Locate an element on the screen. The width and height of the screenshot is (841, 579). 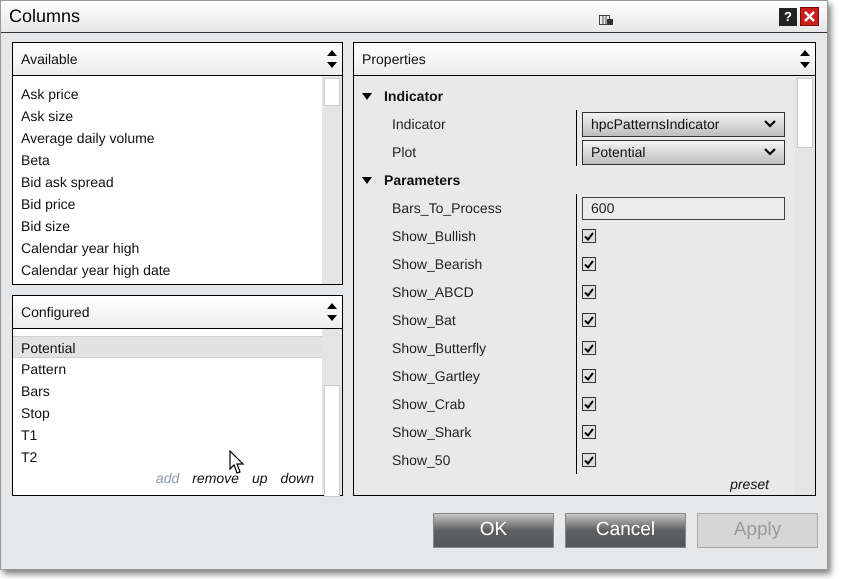
panel-title: Configured is located at coordinates (55, 312).